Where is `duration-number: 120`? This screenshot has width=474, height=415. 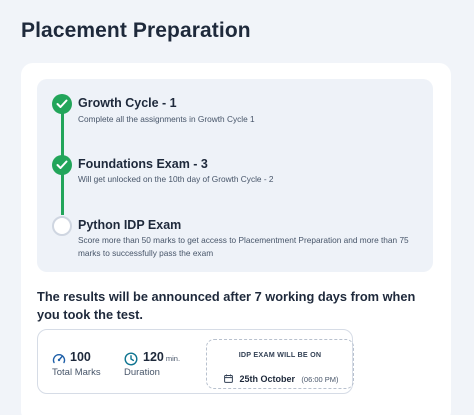 duration-number: 120 is located at coordinates (153, 357).